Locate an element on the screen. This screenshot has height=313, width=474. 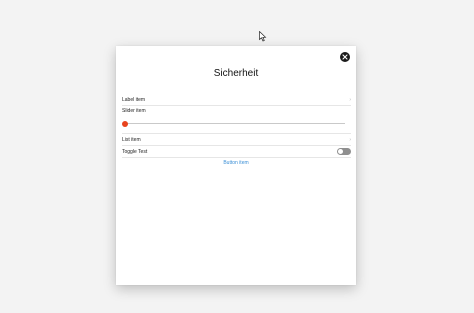
slider-track is located at coordinates (233, 123).